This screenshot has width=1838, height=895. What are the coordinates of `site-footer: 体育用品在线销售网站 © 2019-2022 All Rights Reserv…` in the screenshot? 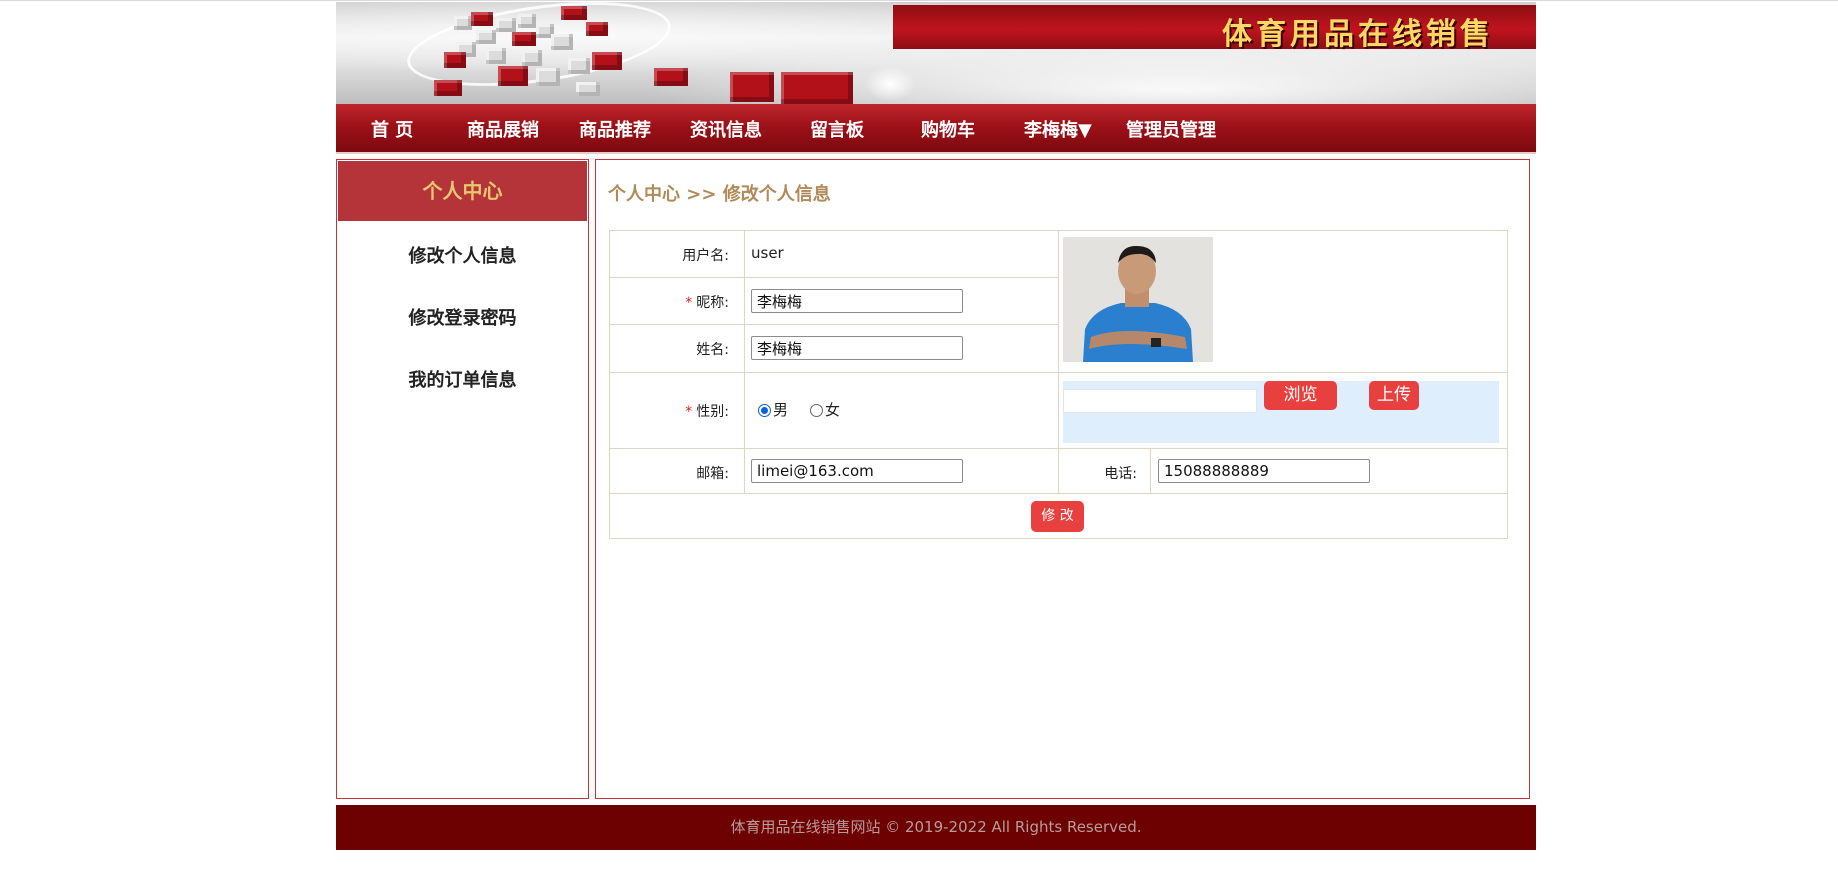 It's located at (936, 827).